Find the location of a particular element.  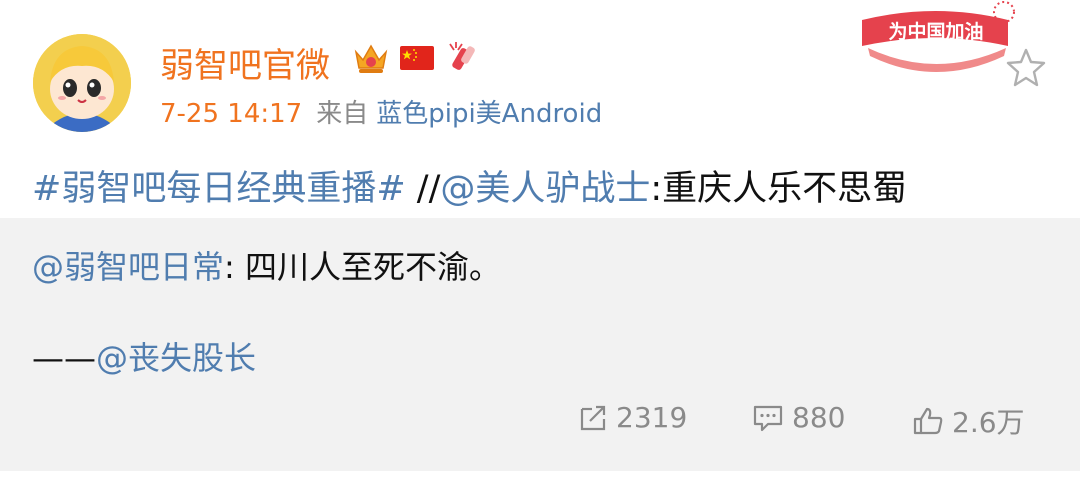

repost-count: 2319 is located at coordinates (652, 417).